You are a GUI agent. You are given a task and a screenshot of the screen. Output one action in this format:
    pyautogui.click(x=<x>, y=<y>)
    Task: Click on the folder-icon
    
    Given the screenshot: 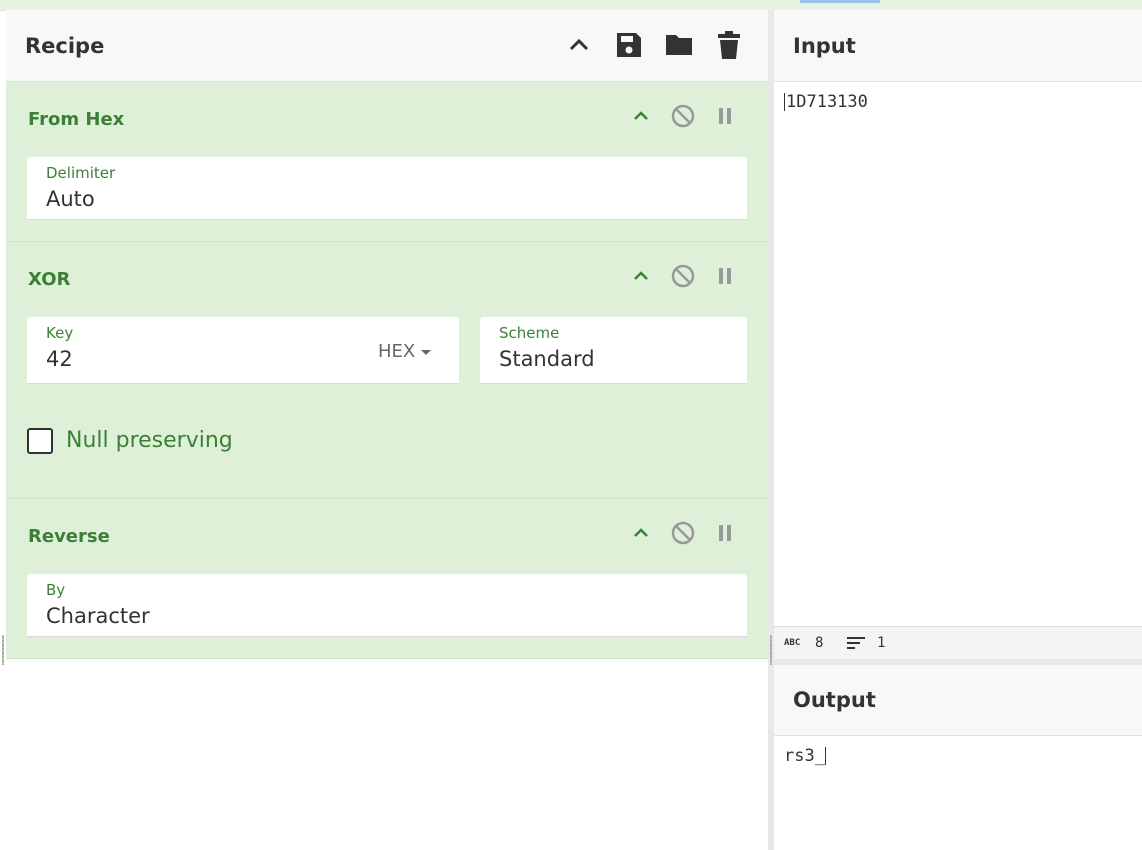 What is the action you would take?
    pyautogui.click(x=679, y=45)
    